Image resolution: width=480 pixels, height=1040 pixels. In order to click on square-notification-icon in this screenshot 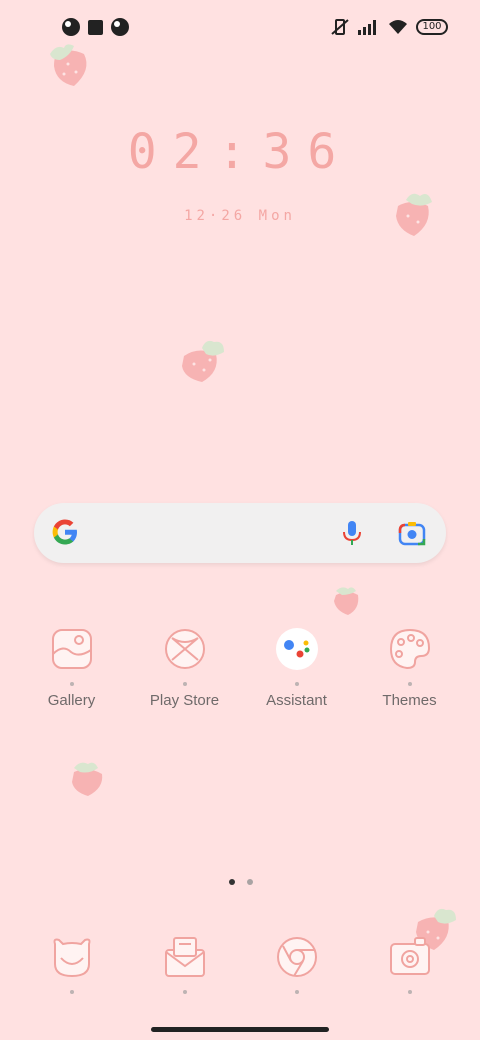, I will do `click(95, 27)`.